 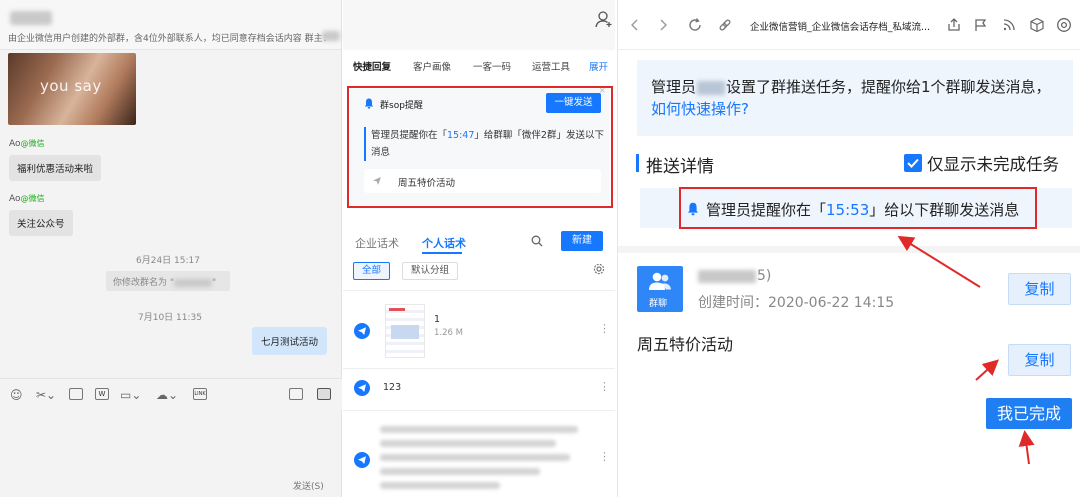 What do you see at coordinates (1009, 25) in the screenshot?
I see `rss-icon` at bounding box center [1009, 25].